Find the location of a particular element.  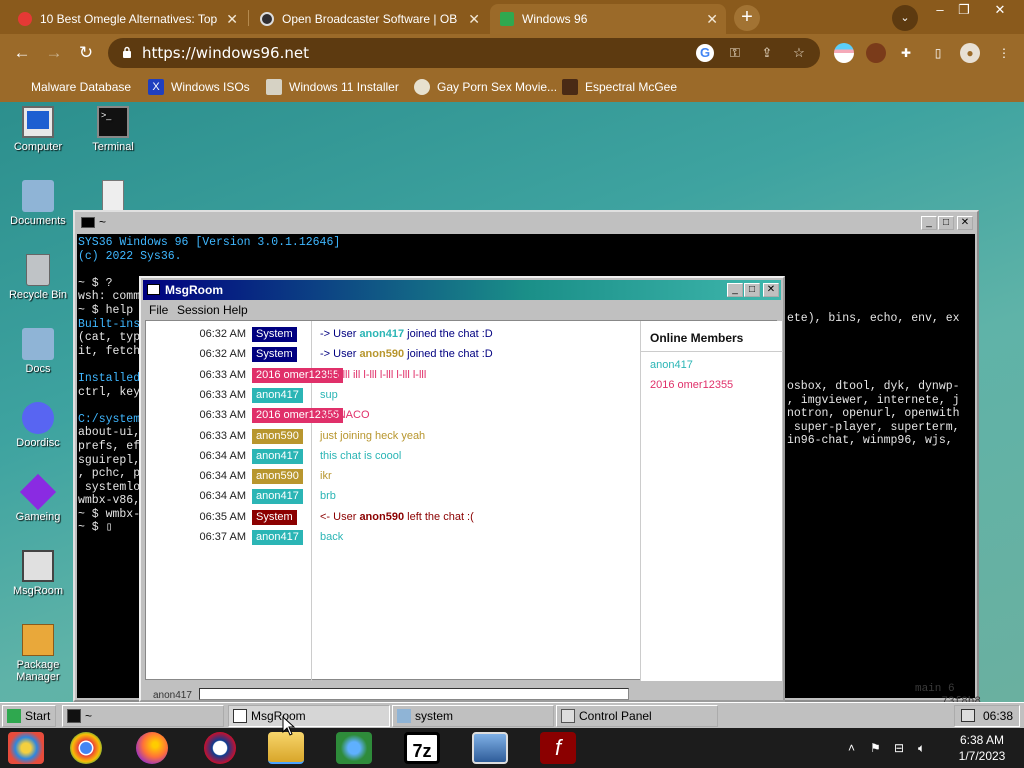

menu-session: Session is located at coordinates (198, 310).